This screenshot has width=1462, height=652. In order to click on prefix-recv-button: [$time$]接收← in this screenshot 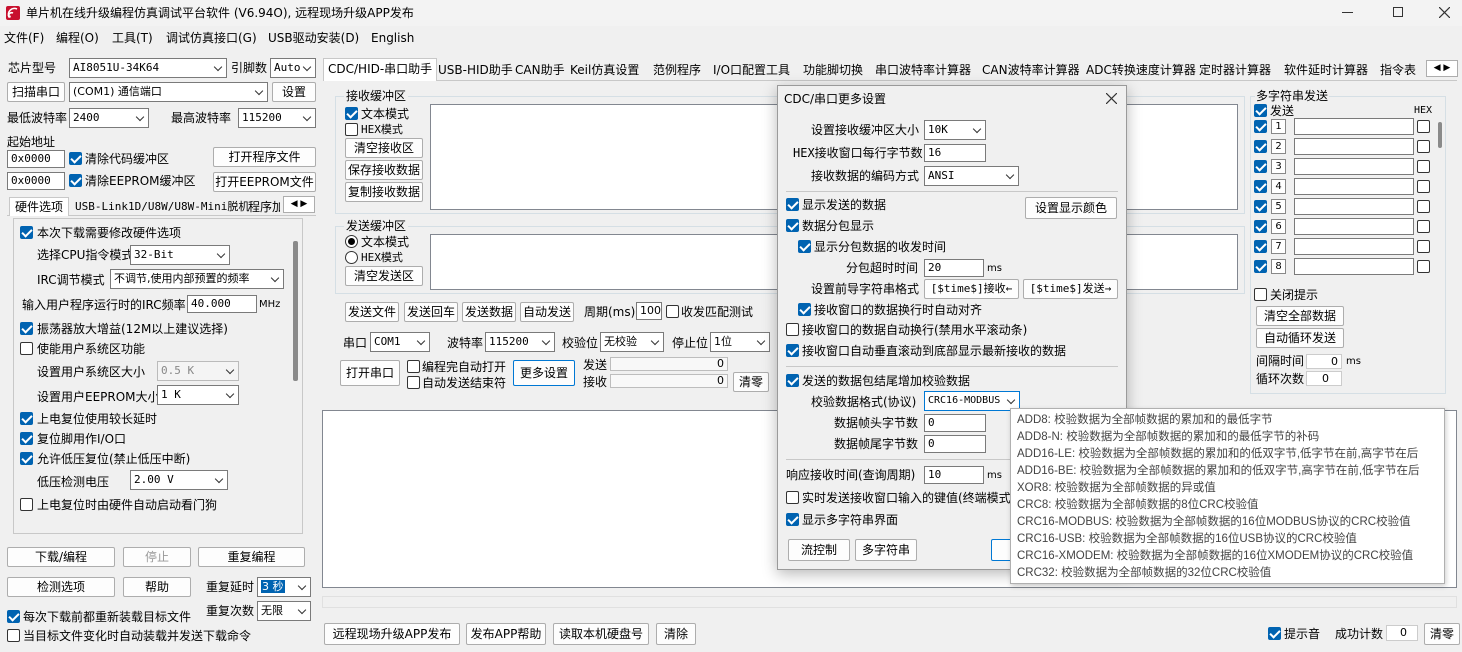, I will do `click(971, 289)`.